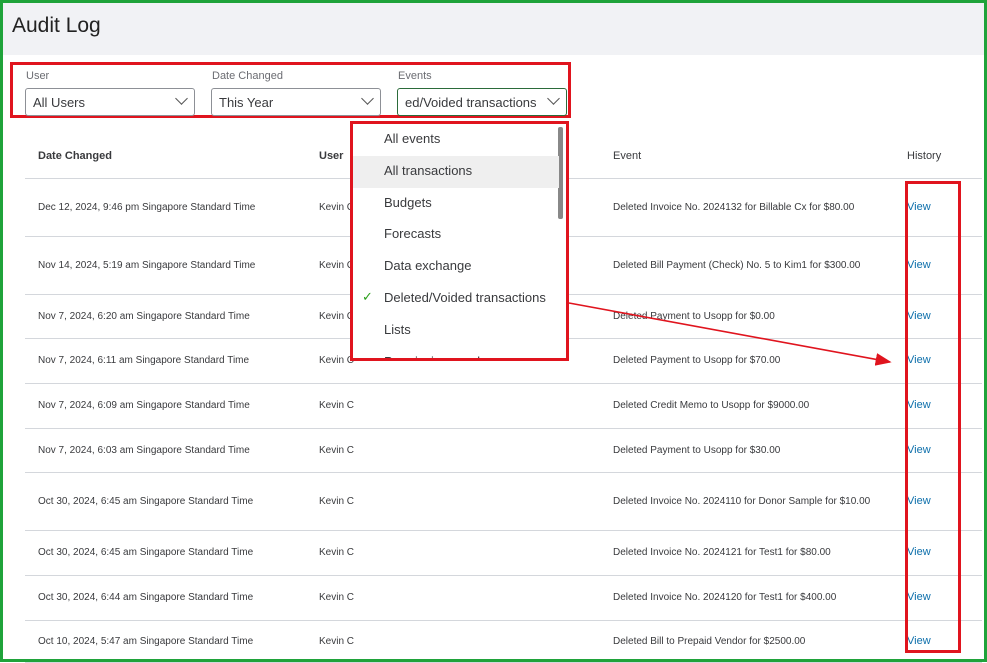  What do you see at coordinates (471, 102) in the screenshot?
I see `events-select-value: ed/Voided transactions` at bounding box center [471, 102].